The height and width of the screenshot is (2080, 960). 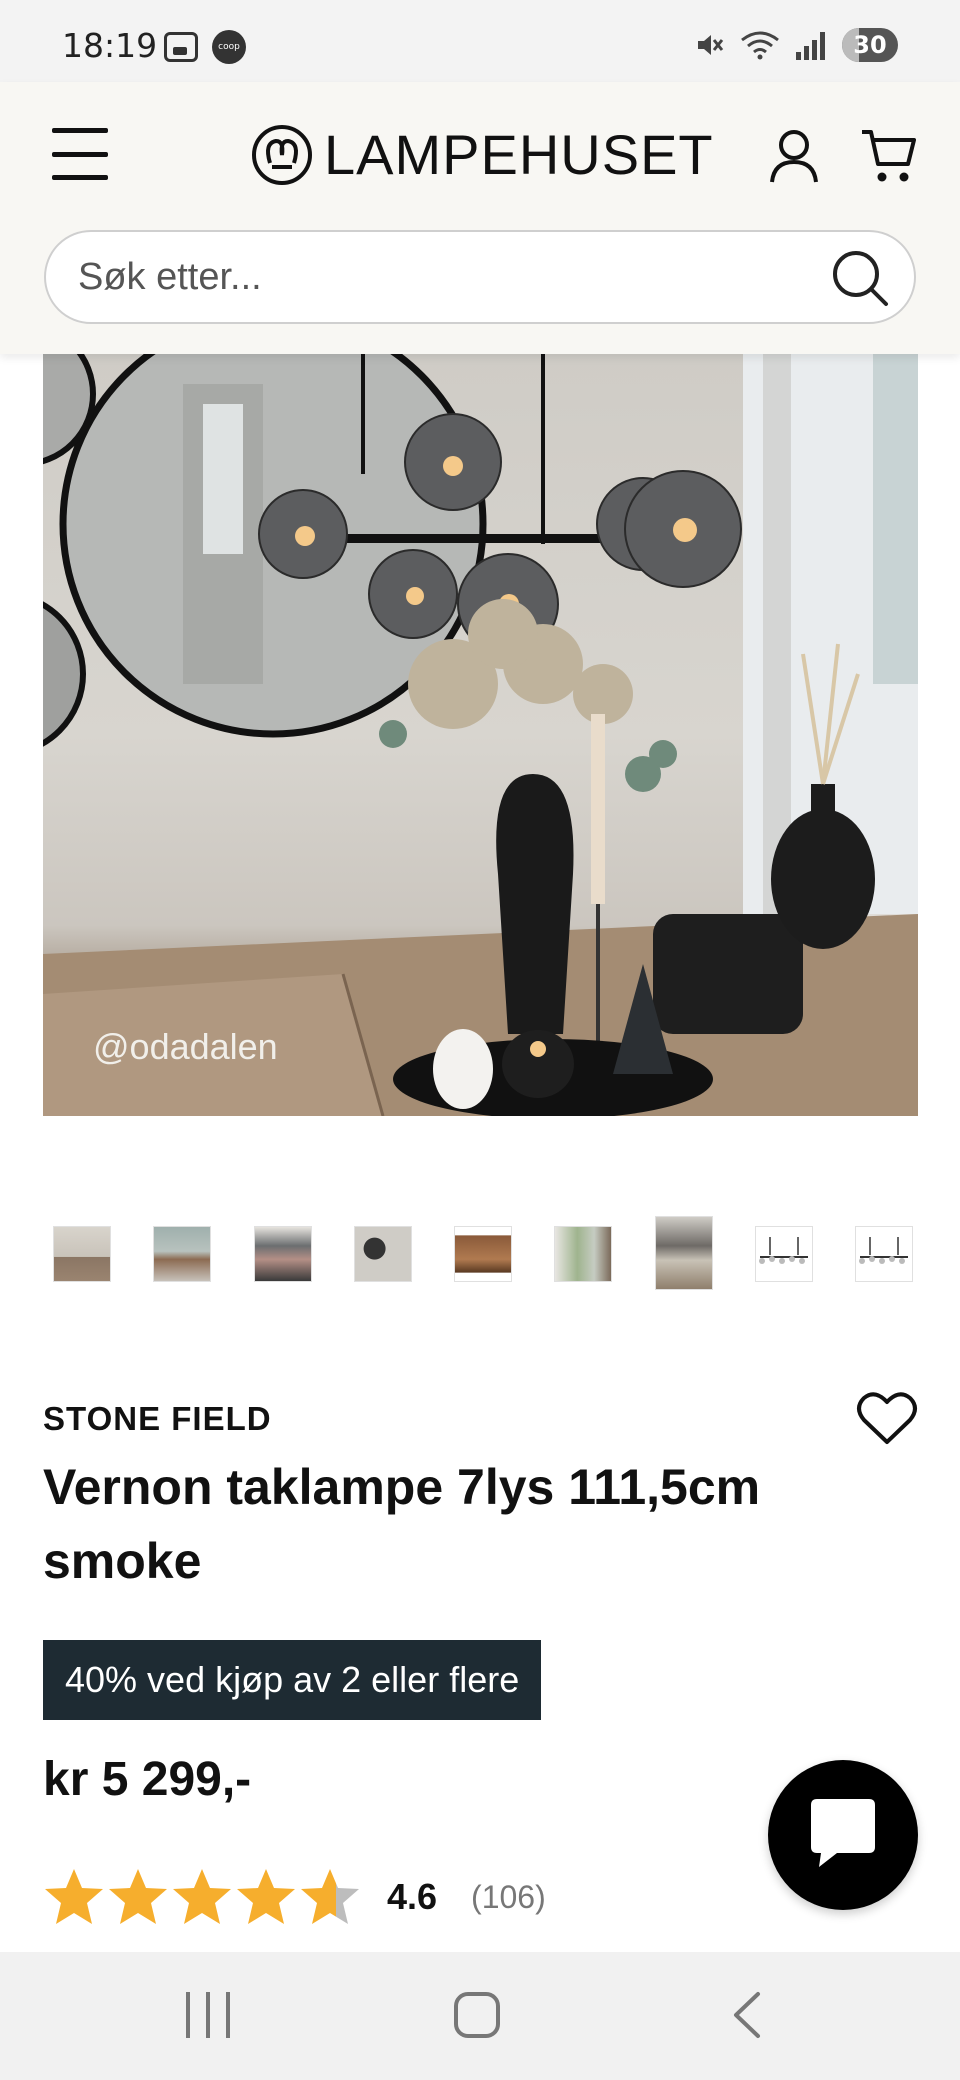 I want to click on status-right-icons: 30, so click(x=796, y=45).